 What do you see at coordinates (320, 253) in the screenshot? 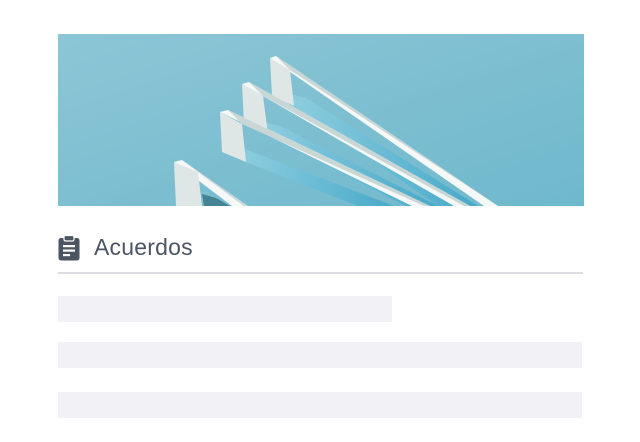
I see `section-header: Acuerdos` at bounding box center [320, 253].